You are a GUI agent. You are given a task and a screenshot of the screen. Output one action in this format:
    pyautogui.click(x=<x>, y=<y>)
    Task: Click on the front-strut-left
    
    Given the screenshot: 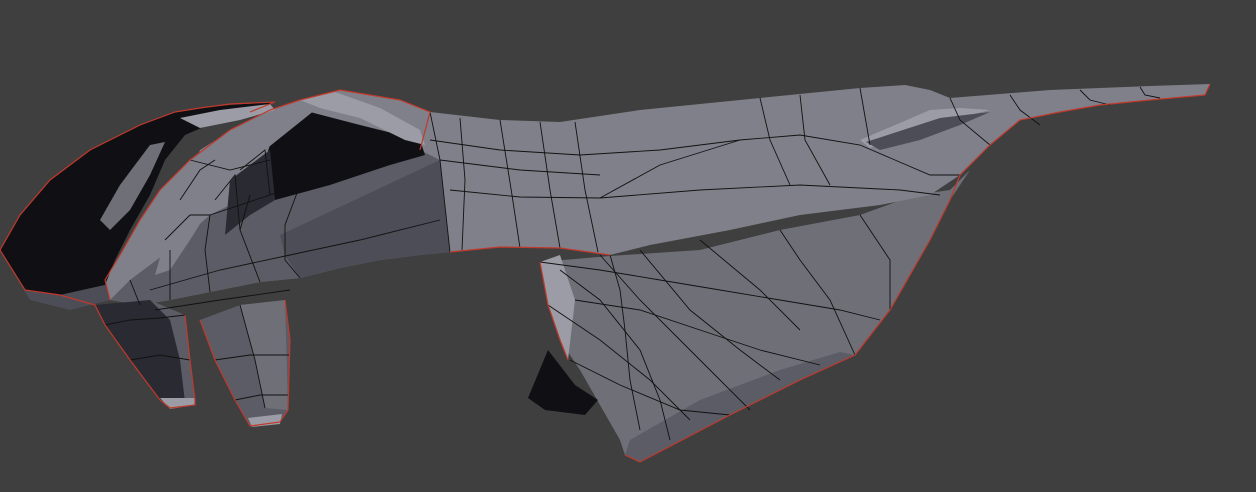 What is the action you would take?
    pyautogui.click(x=145, y=354)
    